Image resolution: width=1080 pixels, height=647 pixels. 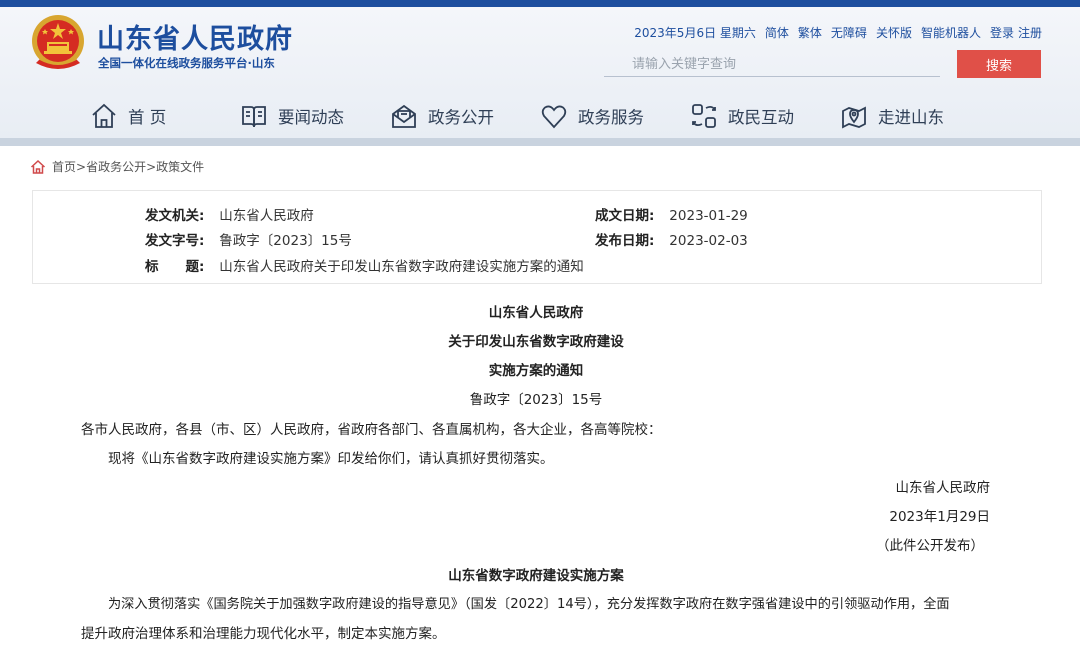 What do you see at coordinates (58, 42) in the screenshot?
I see `national-emblem-icon` at bounding box center [58, 42].